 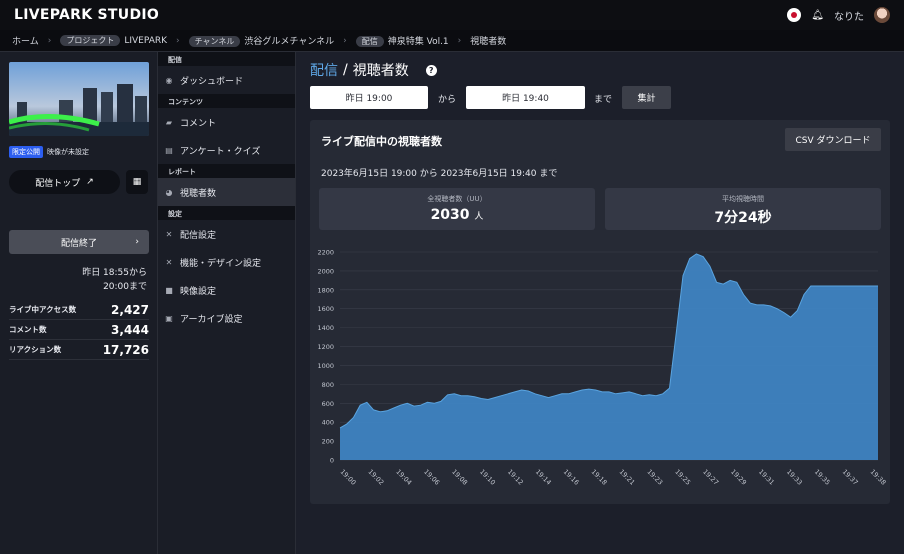 I want to click on stat-label: リアクション数, so click(x=35, y=349).